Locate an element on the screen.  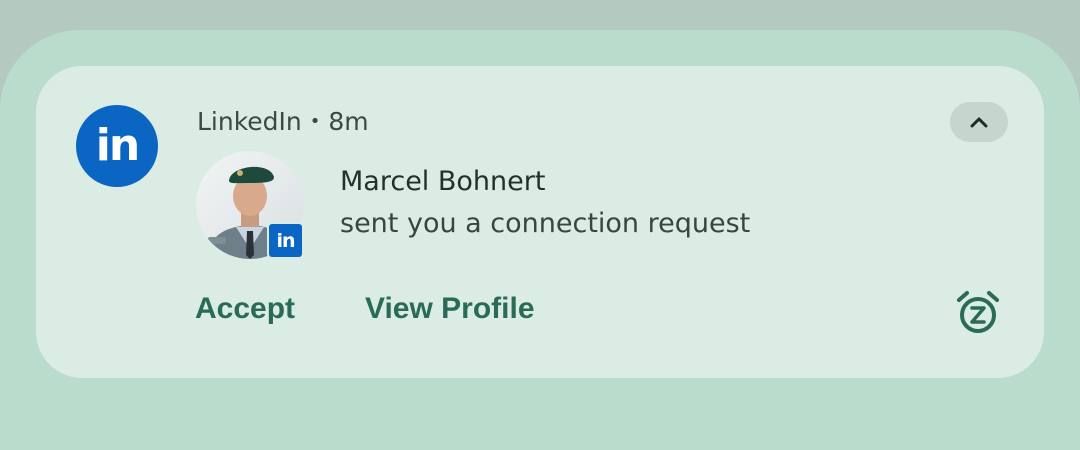
app-name: LinkedIn is located at coordinates (249, 121).